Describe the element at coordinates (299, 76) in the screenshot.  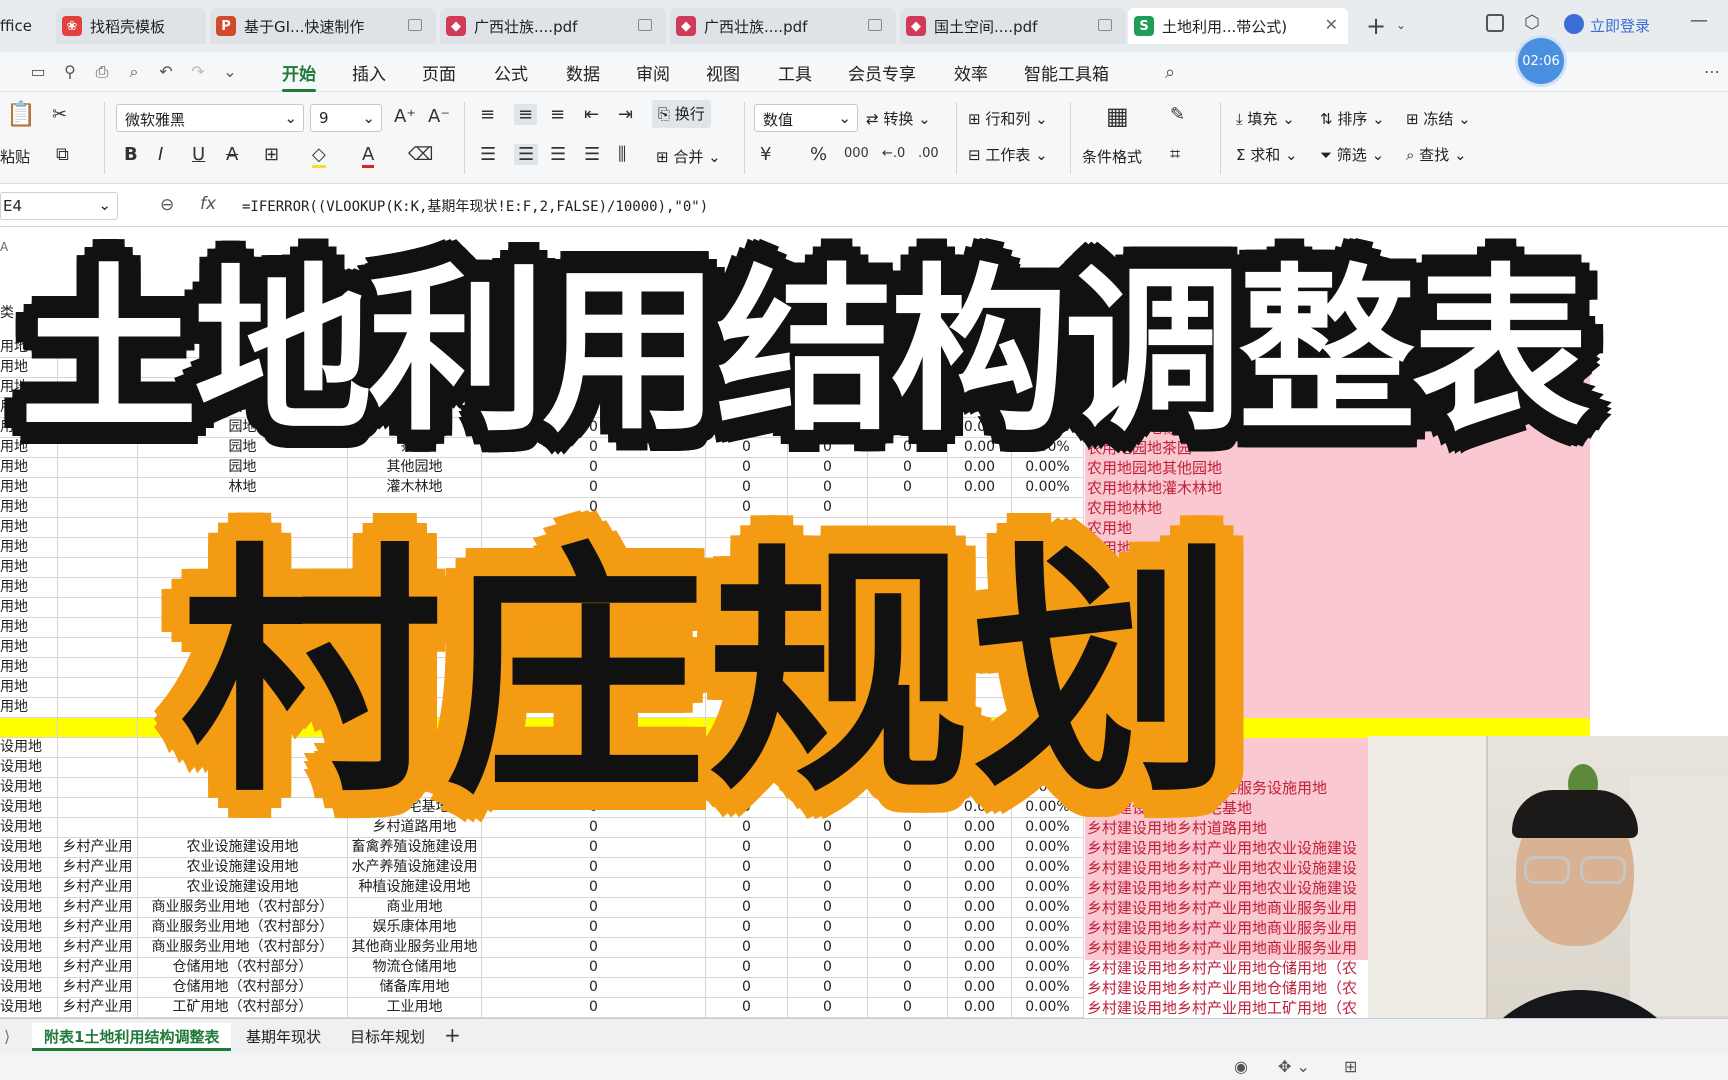
I see `menu-home: 开始` at that location.